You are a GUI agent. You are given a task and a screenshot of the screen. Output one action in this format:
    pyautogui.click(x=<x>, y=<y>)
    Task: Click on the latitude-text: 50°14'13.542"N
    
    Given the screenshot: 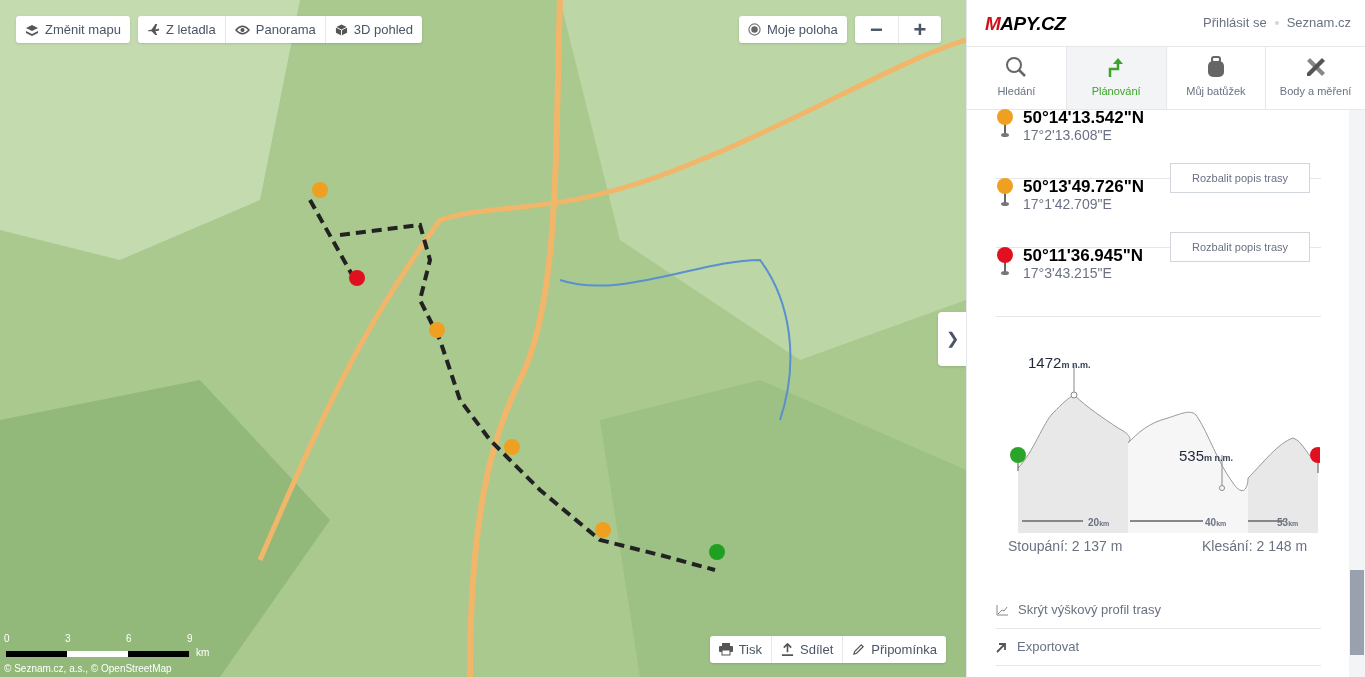 What is the action you would take?
    pyautogui.click(x=1083, y=117)
    